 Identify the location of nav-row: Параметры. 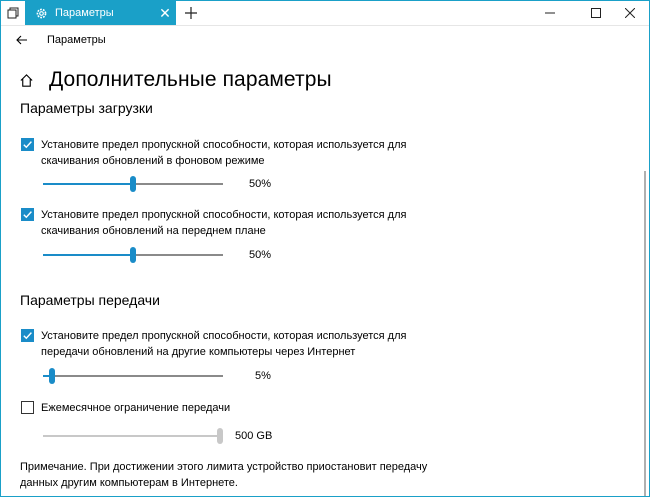
(325, 40).